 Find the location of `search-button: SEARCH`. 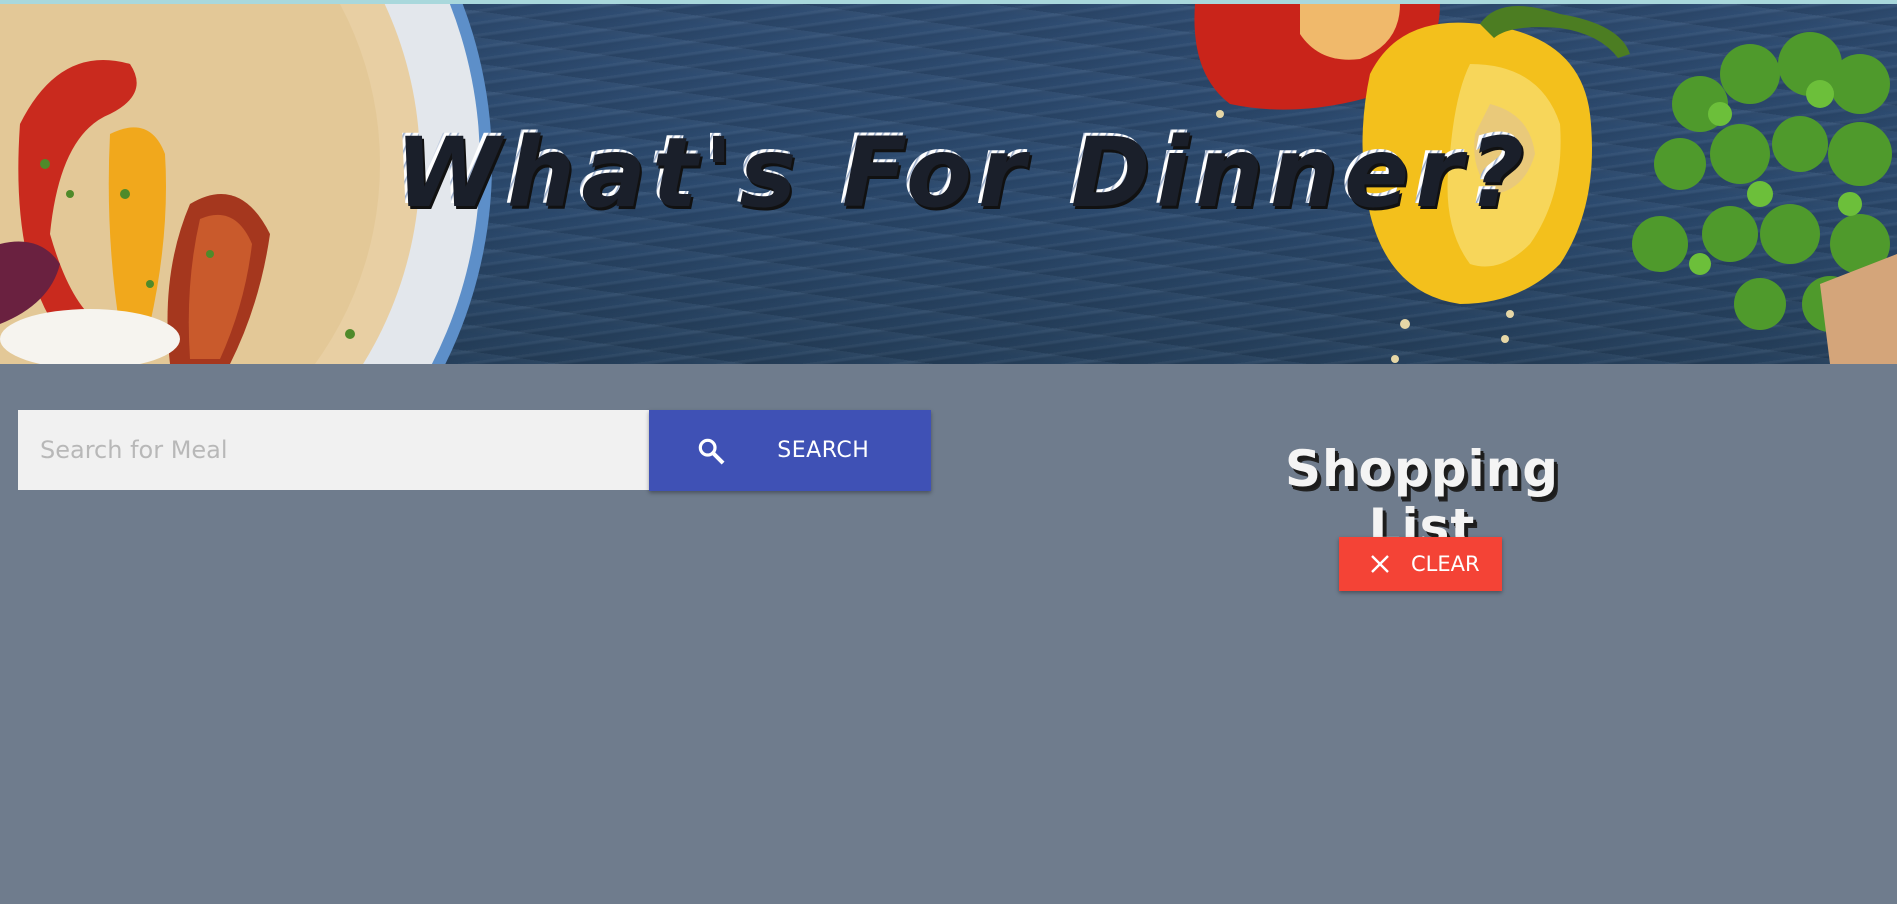

search-button: SEARCH is located at coordinates (790, 450).